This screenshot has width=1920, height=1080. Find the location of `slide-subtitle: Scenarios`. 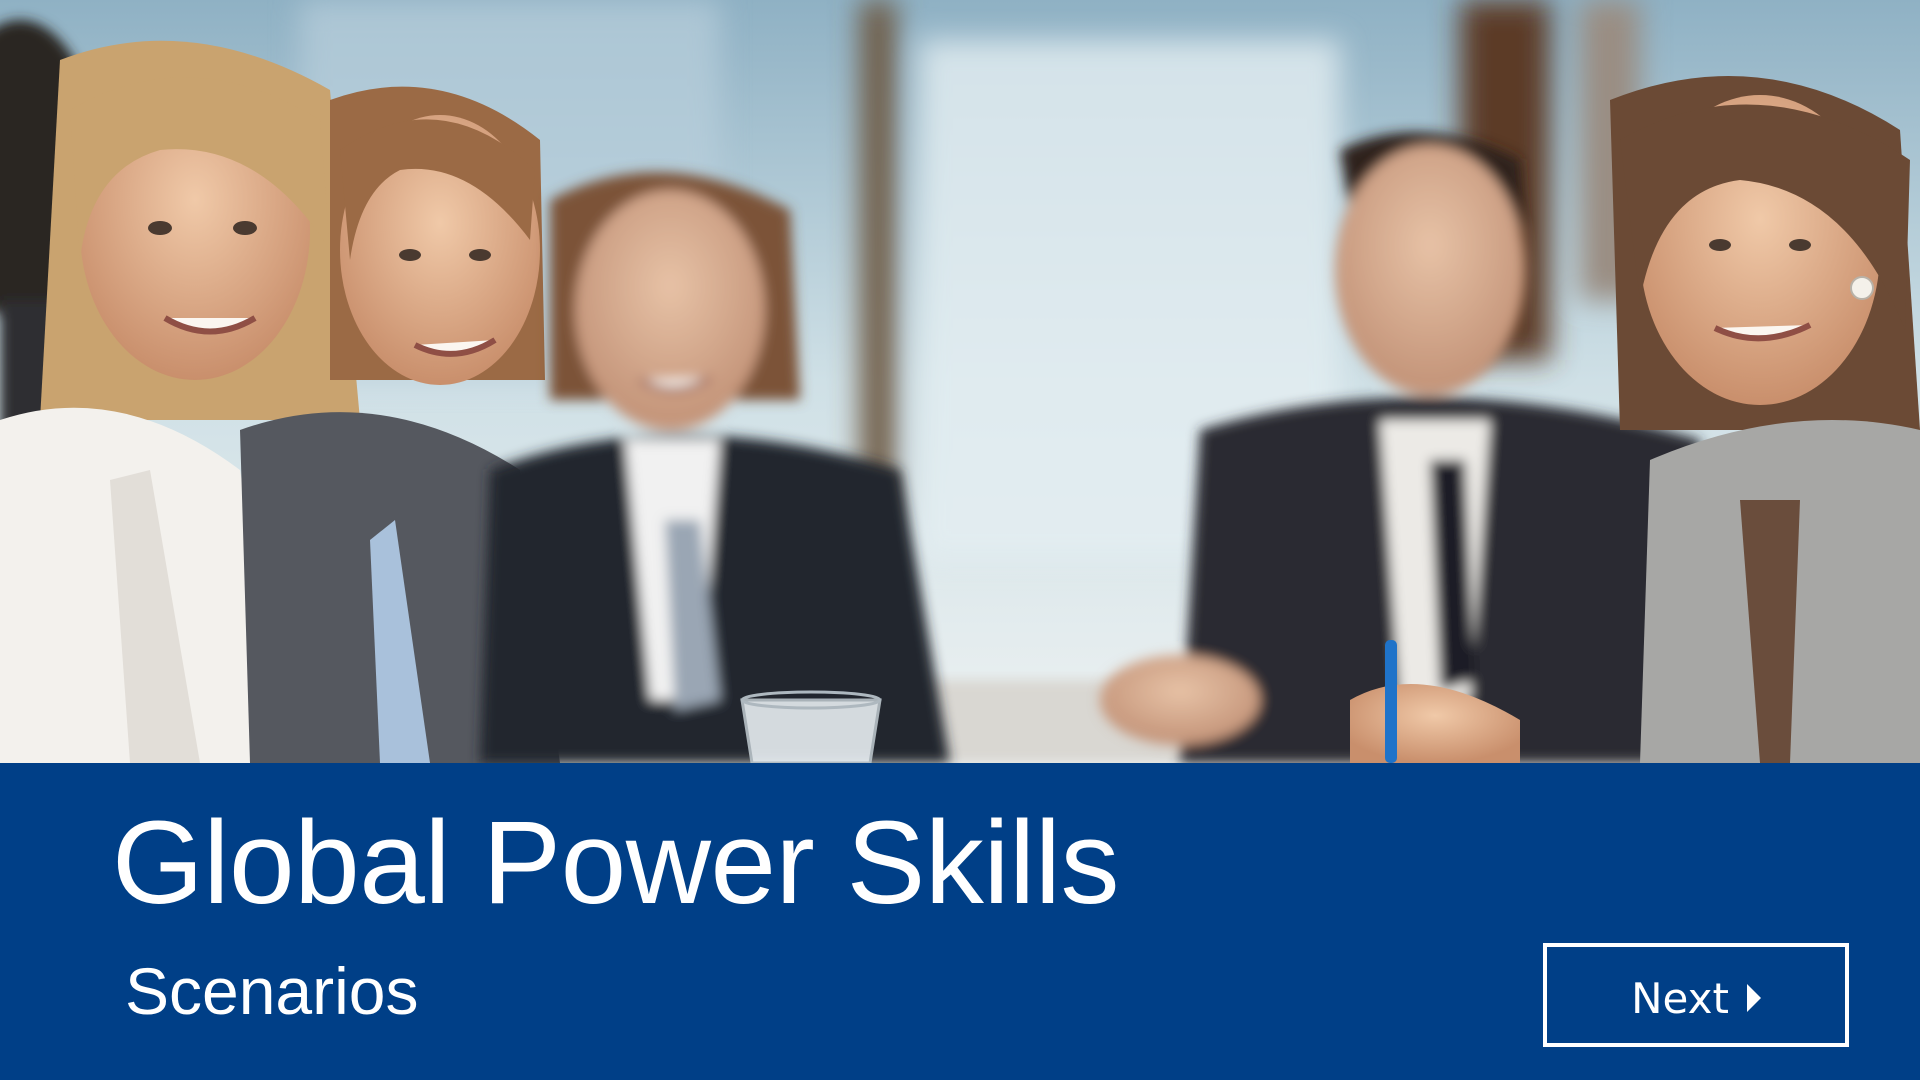

slide-subtitle: Scenarios is located at coordinates (272, 991).